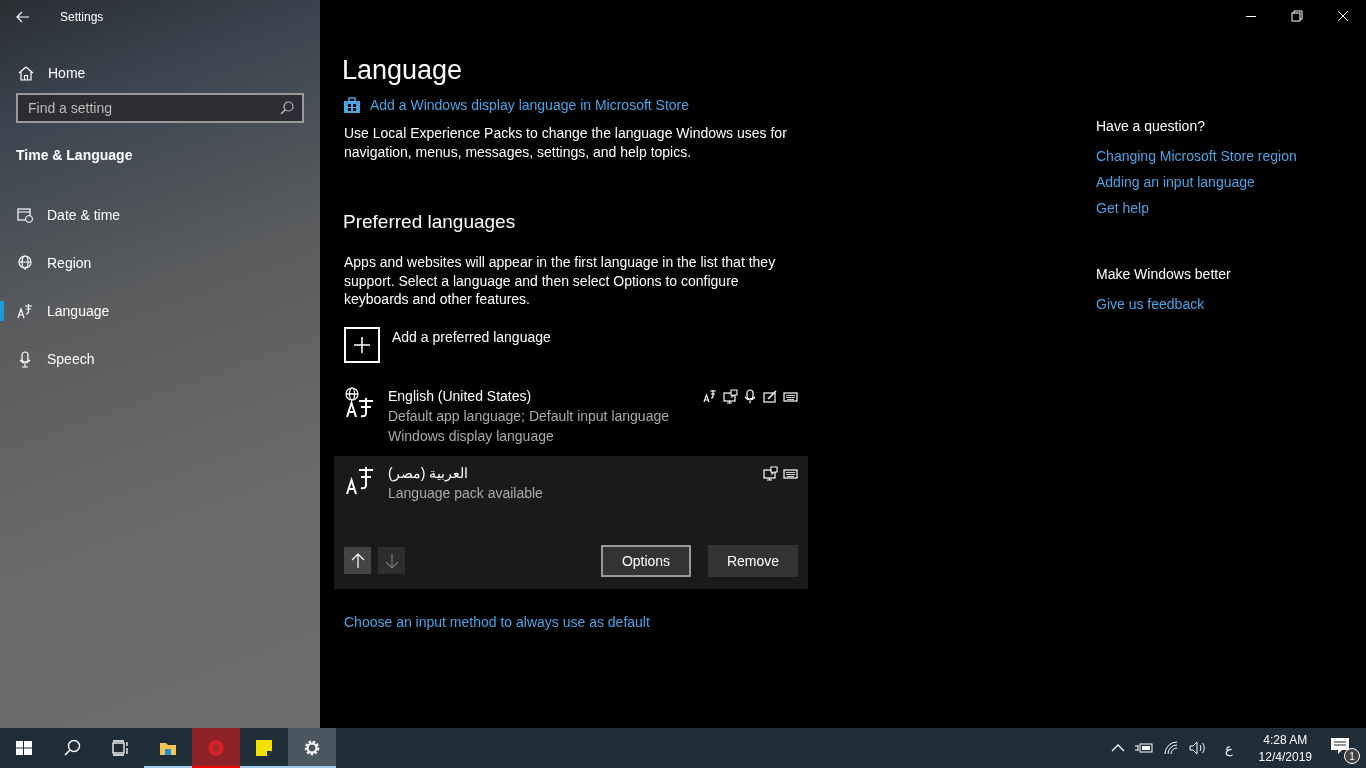  Describe the element at coordinates (1196, 156) in the screenshot. I see `help-link: Changing Microsoft Store region` at that location.